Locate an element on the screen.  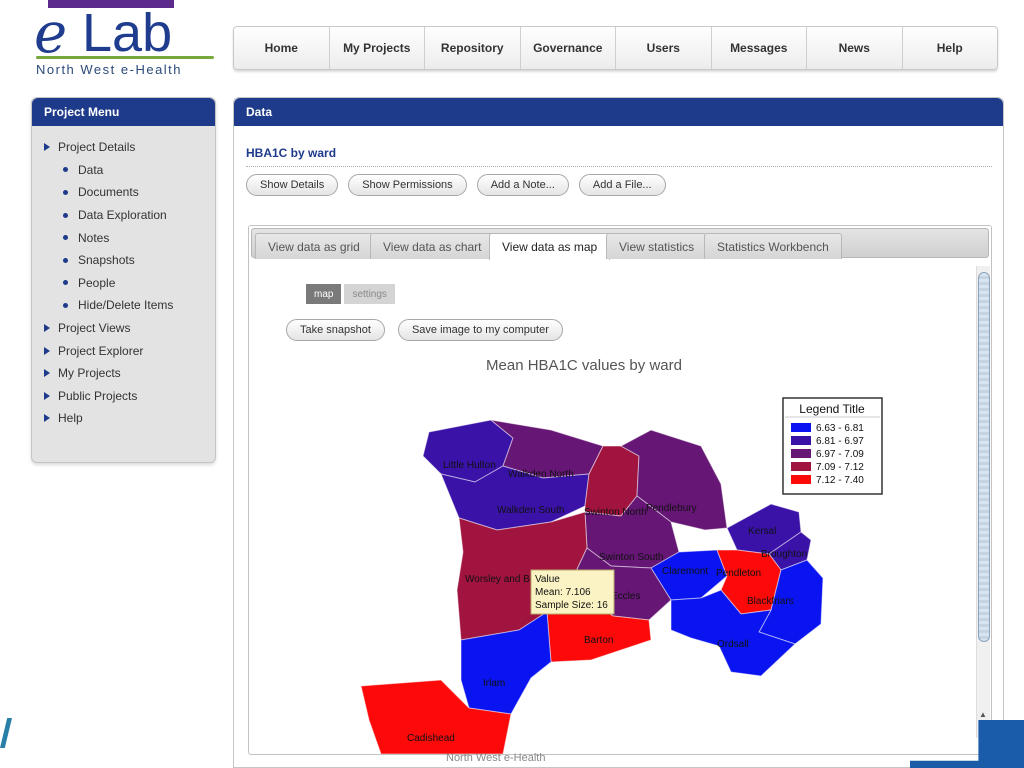
nav-home: Home is located at coordinates (282, 48).